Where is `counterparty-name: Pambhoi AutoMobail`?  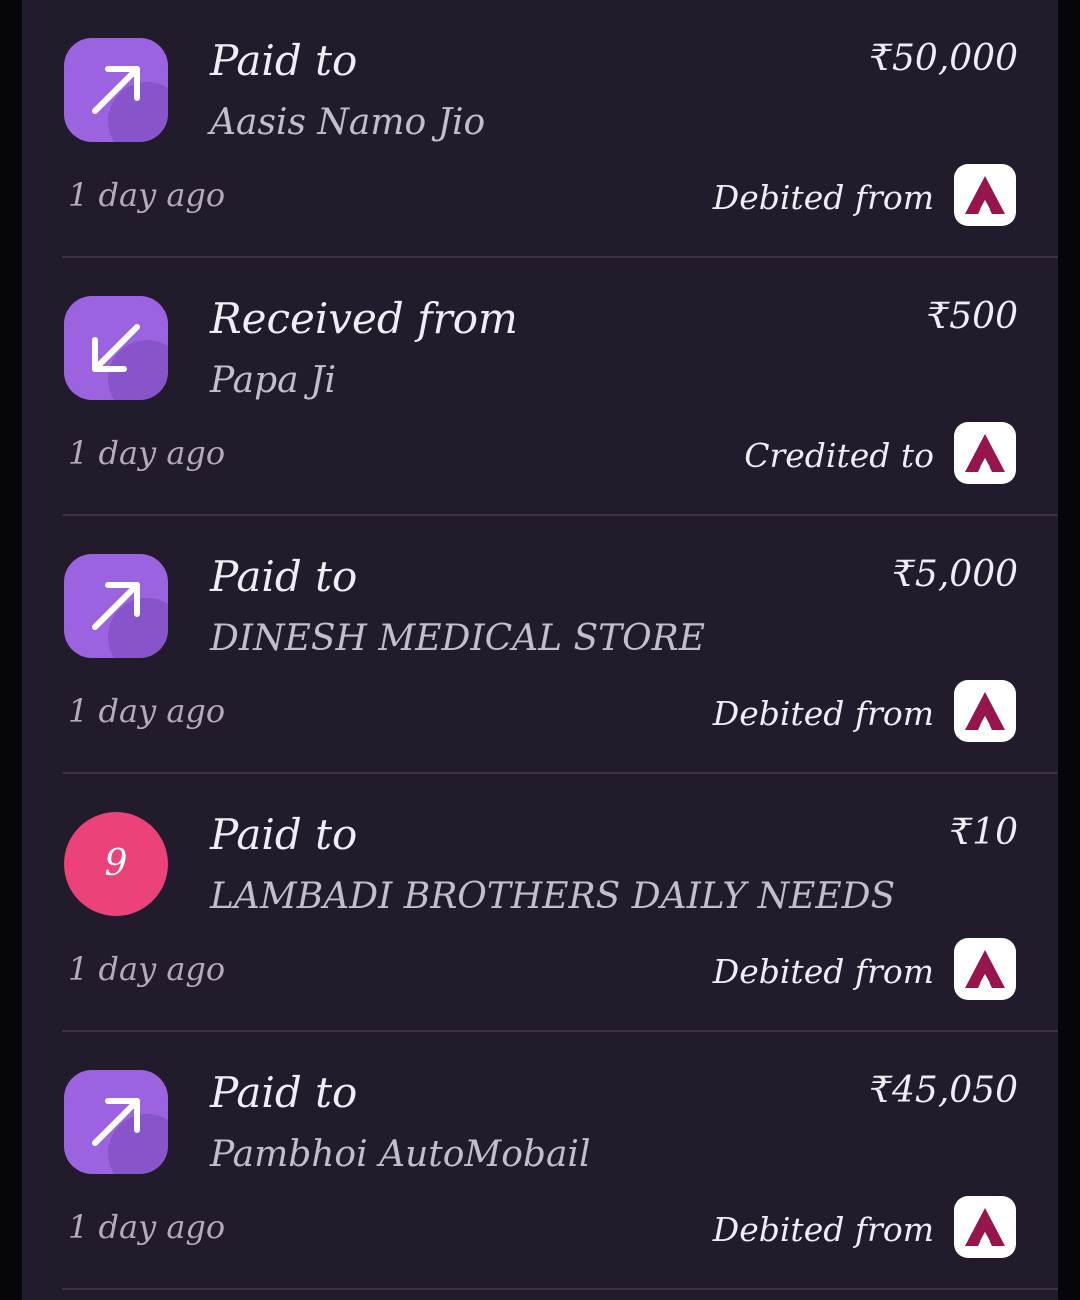 counterparty-name: Pambhoi AutoMobail is located at coordinates (400, 1154).